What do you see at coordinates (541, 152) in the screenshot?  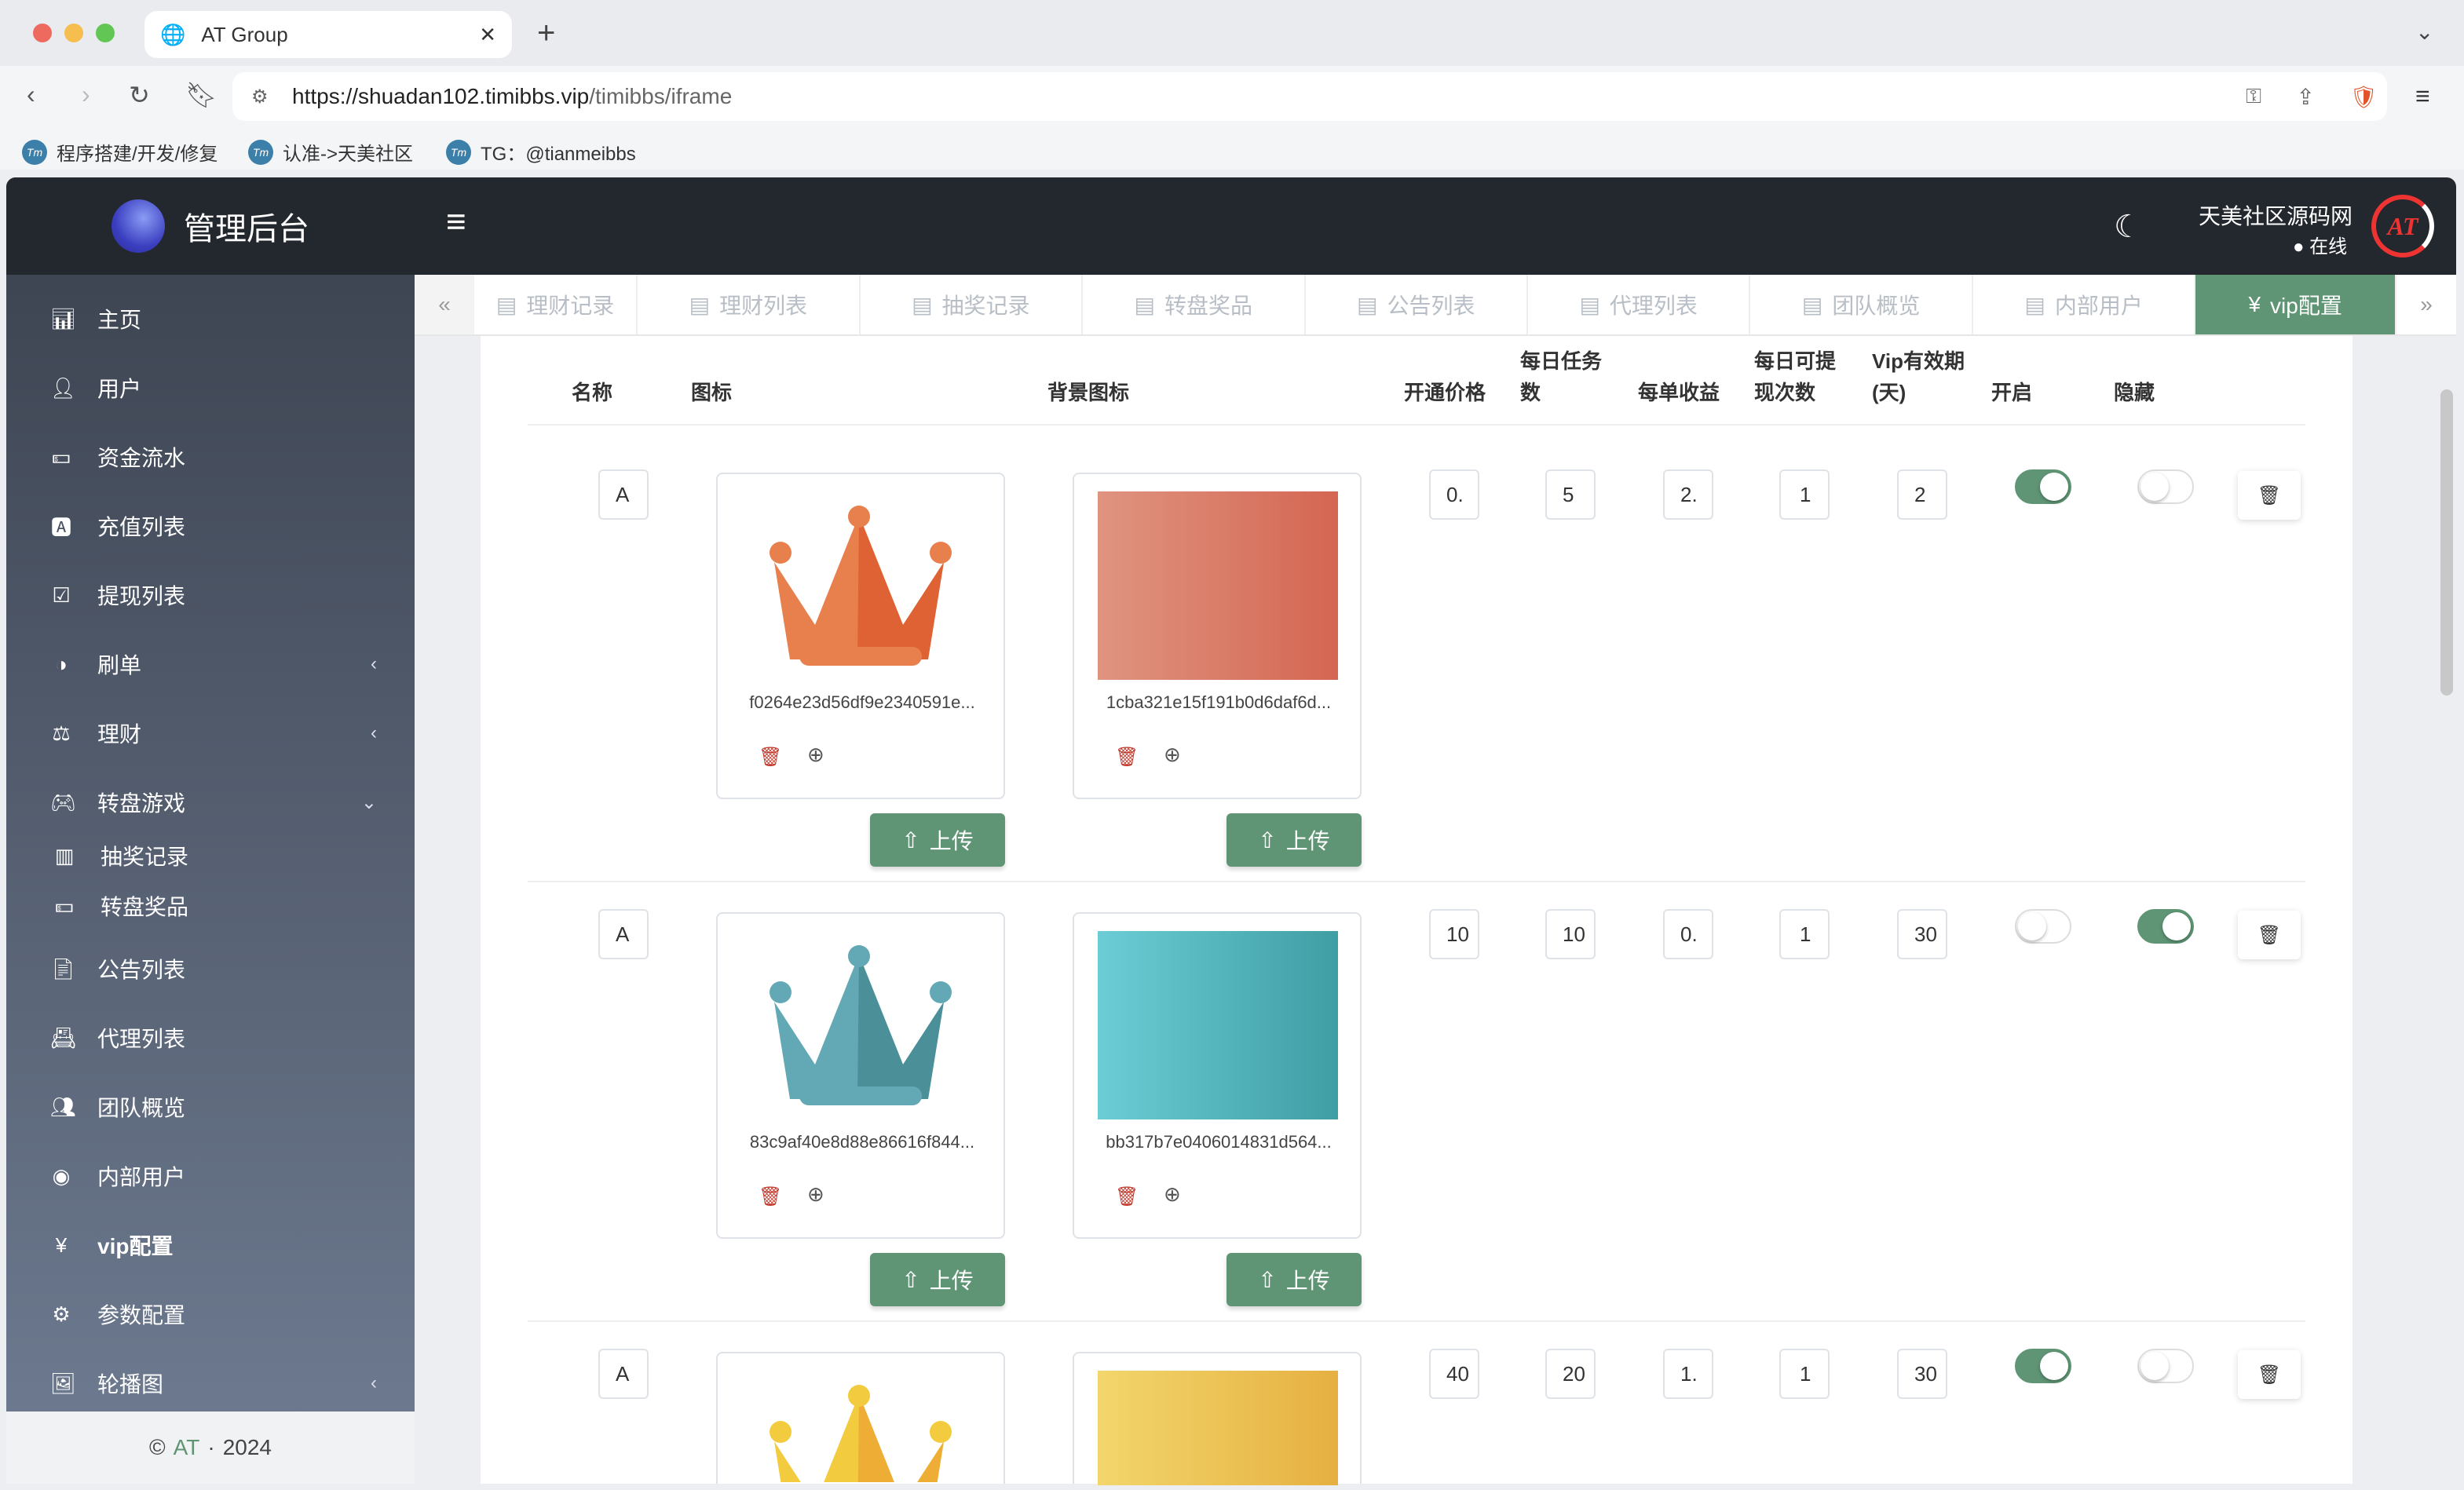 I see `bookmark-3: Tm TG：@tianmeibbs` at bounding box center [541, 152].